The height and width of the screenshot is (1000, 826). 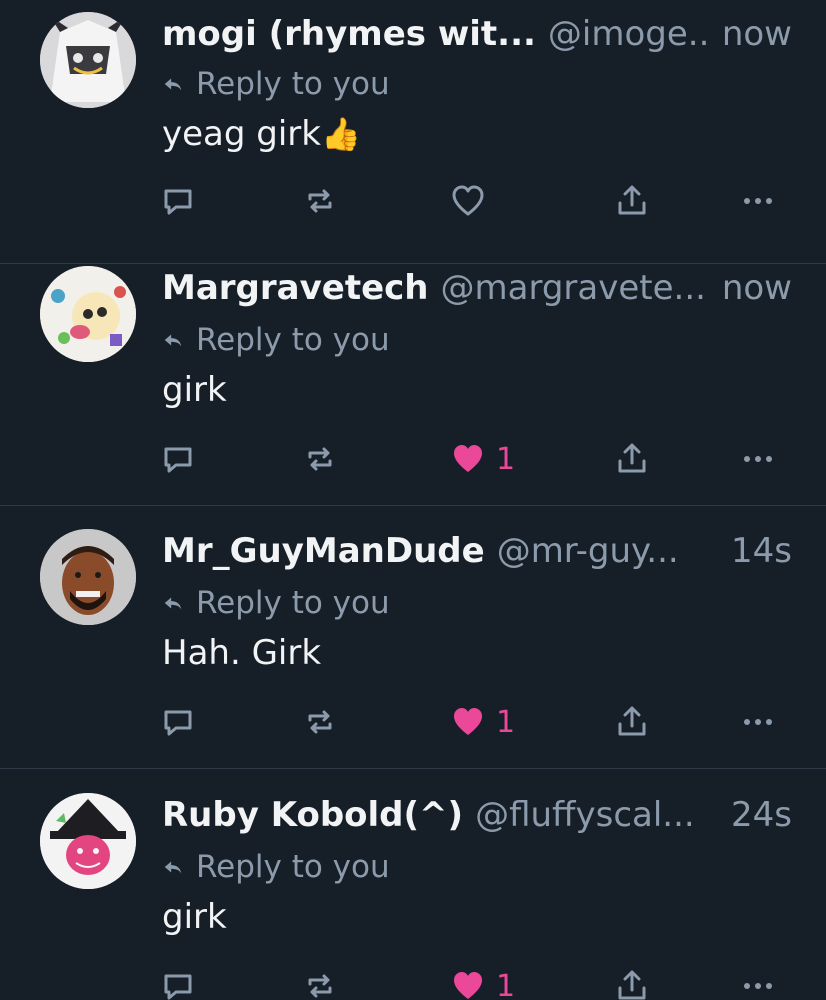 I want to click on post-header: Margravetech @margravete... now, so click(x=477, y=288).